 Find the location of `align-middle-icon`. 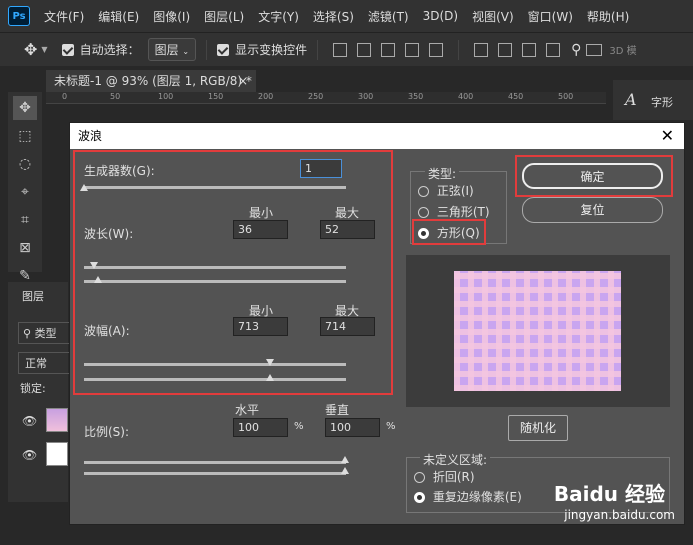

align-middle-icon is located at coordinates (364, 49).